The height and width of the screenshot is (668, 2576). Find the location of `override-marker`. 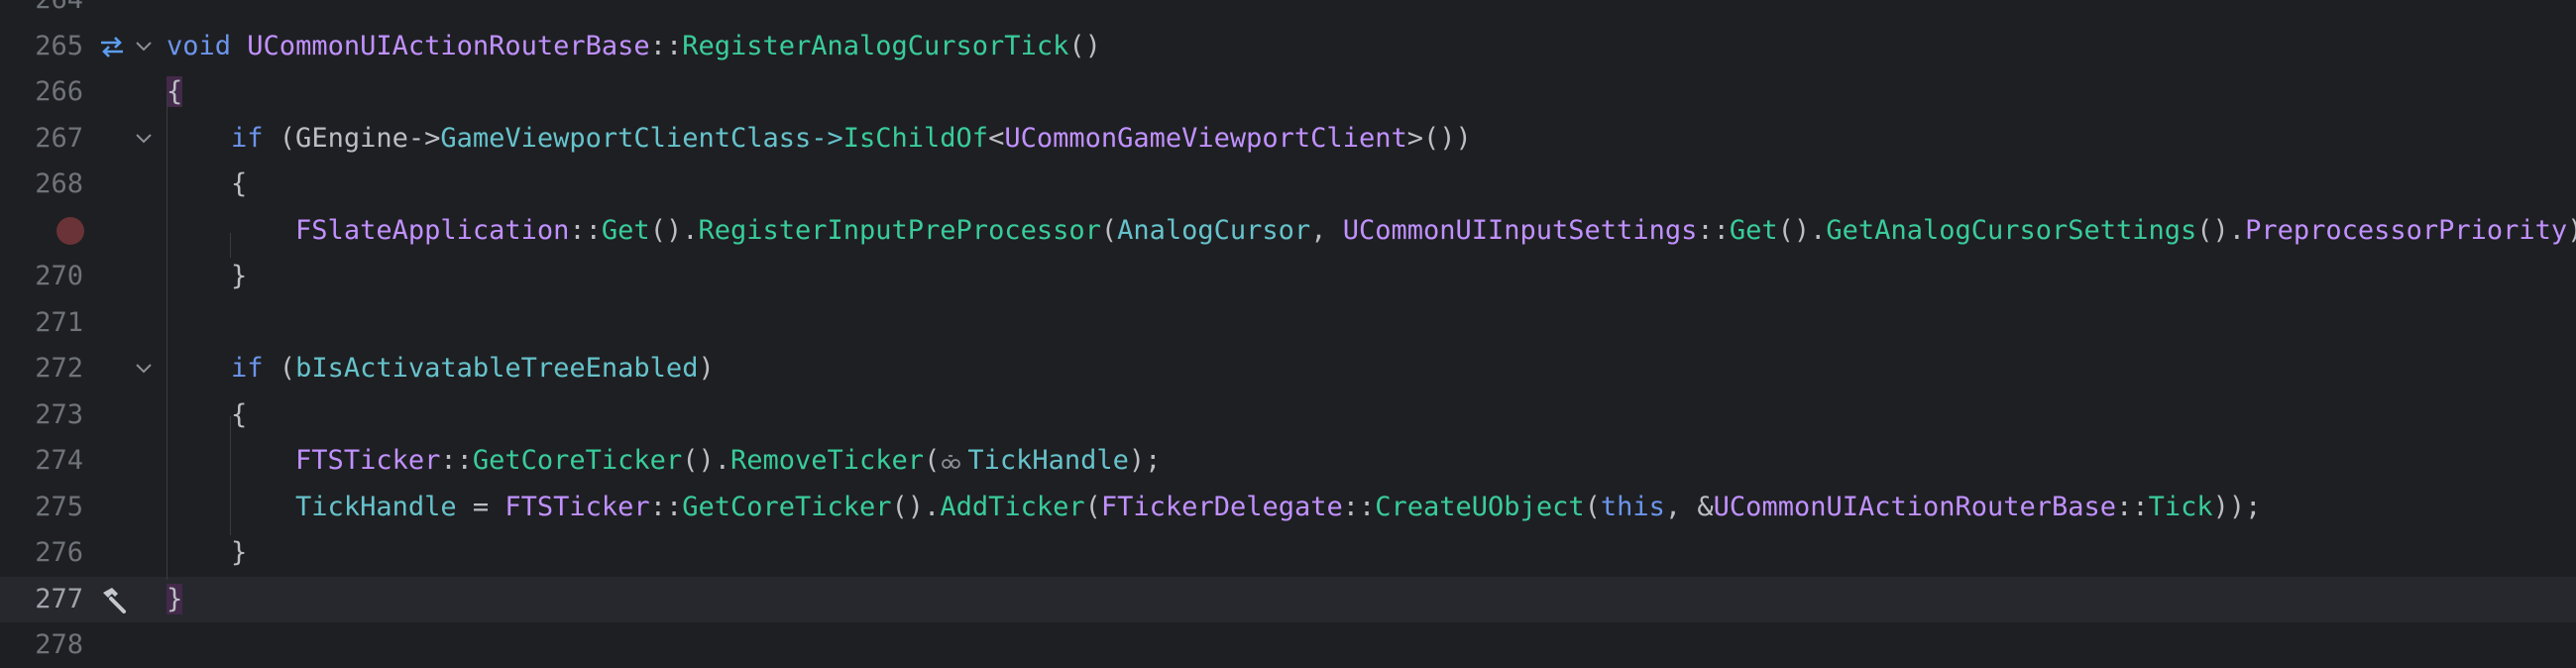

override-marker is located at coordinates (112, 46).